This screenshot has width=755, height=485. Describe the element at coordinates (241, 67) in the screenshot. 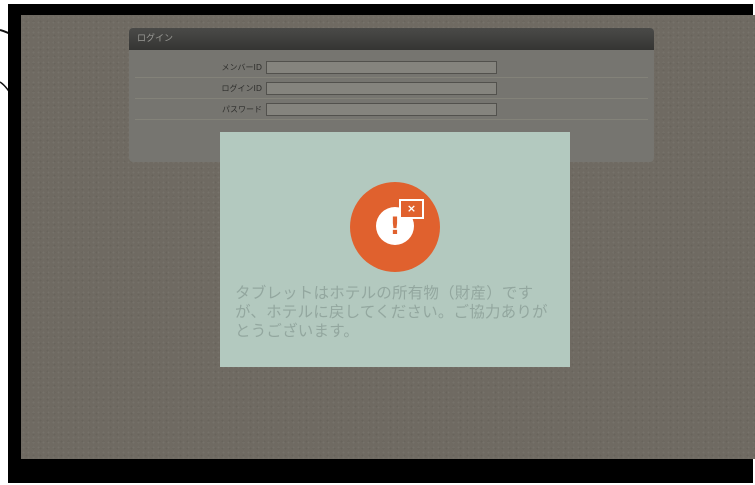

I see `member-id-label: メンバーID` at that location.